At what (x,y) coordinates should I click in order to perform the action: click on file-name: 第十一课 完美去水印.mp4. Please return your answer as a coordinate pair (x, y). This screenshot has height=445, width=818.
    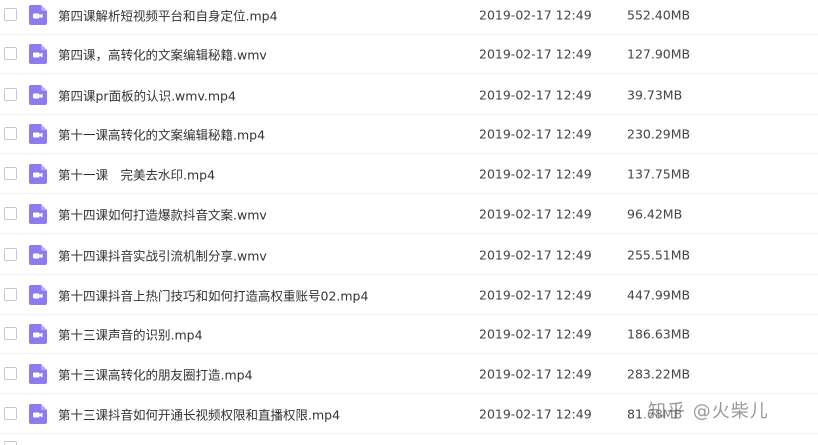
    Looking at the image, I should click on (136, 173).